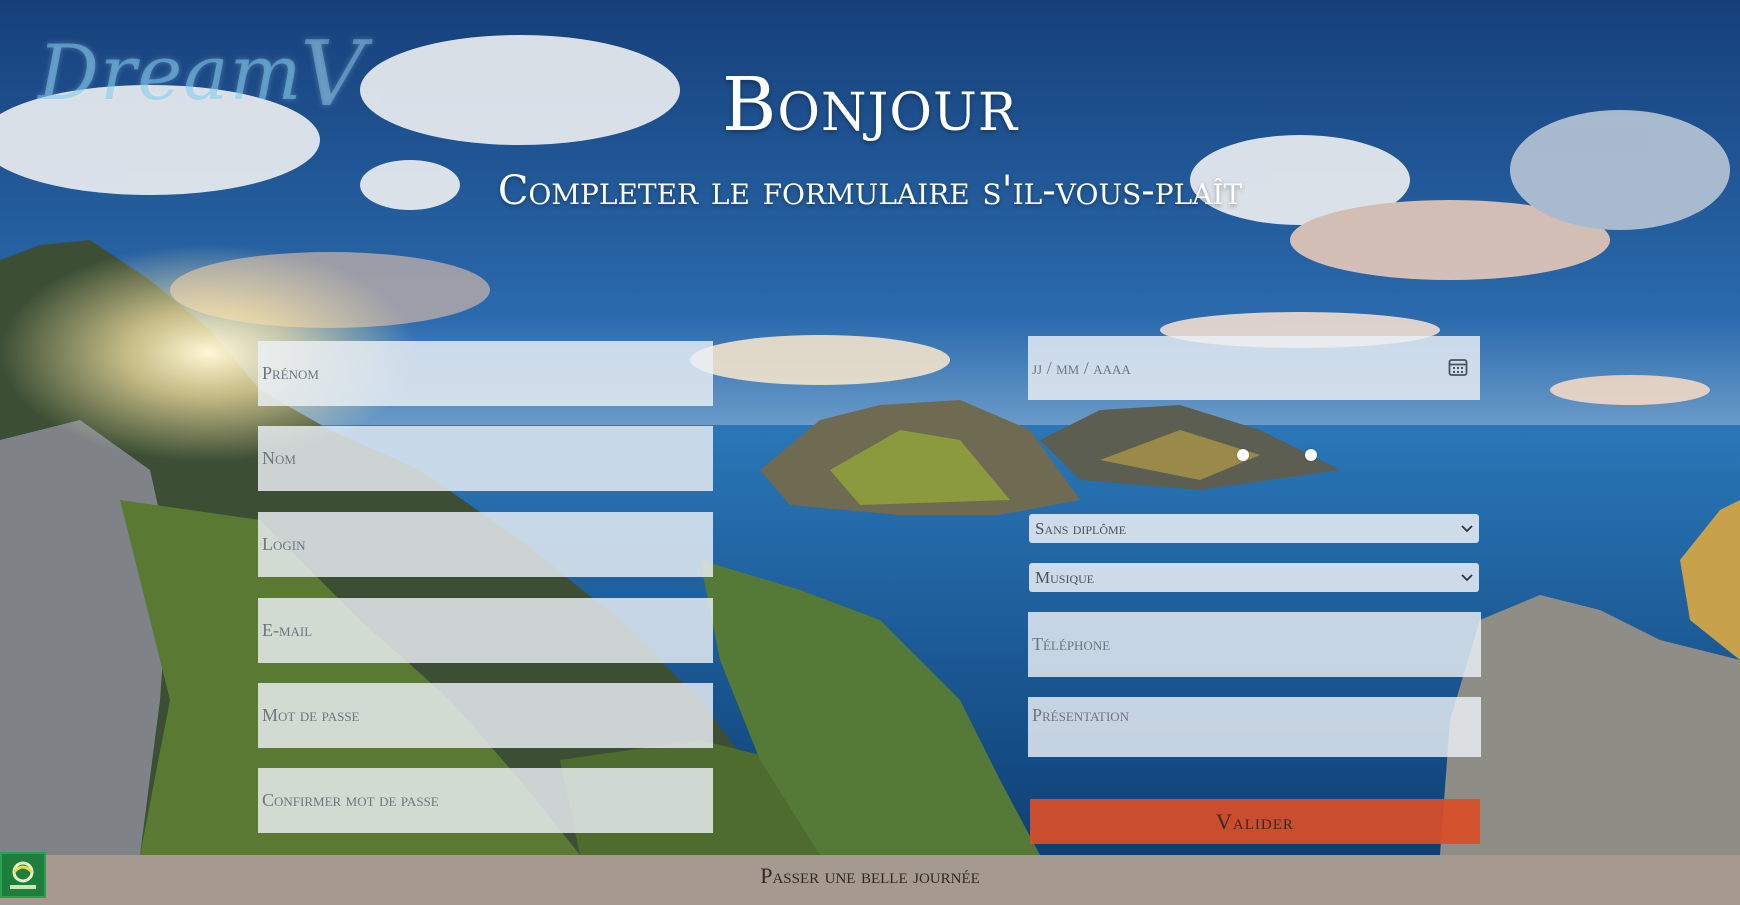 The image size is (1740, 905). What do you see at coordinates (1254, 528) in the screenshot?
I see `diplome-select: Sans diplôme` at bounding box center [1254, 528].